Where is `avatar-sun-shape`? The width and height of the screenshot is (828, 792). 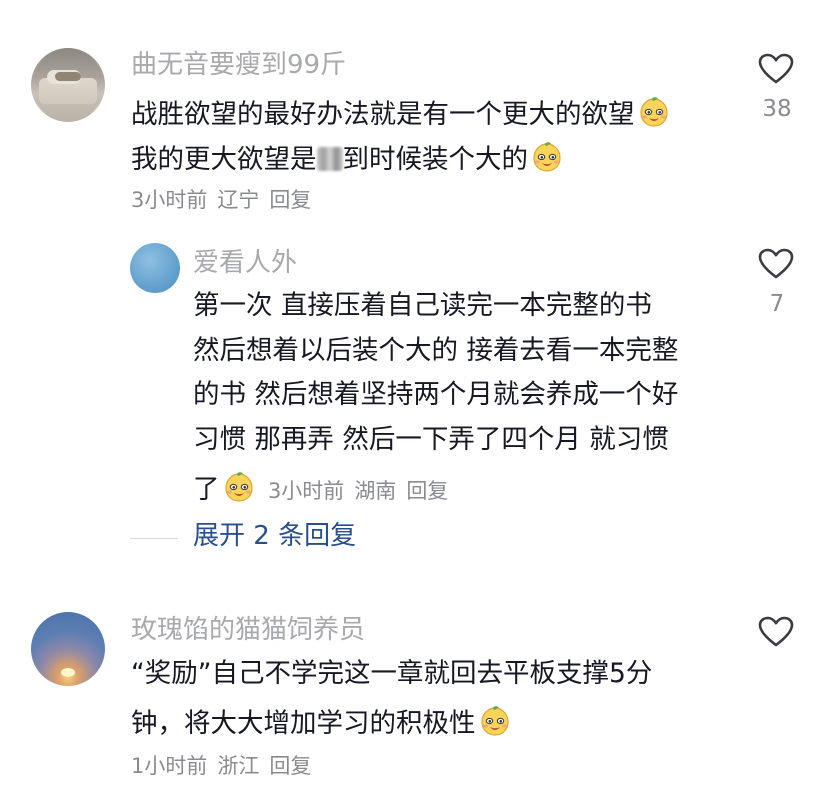 avatar-sun-shape is located at coordinates (68, 672).